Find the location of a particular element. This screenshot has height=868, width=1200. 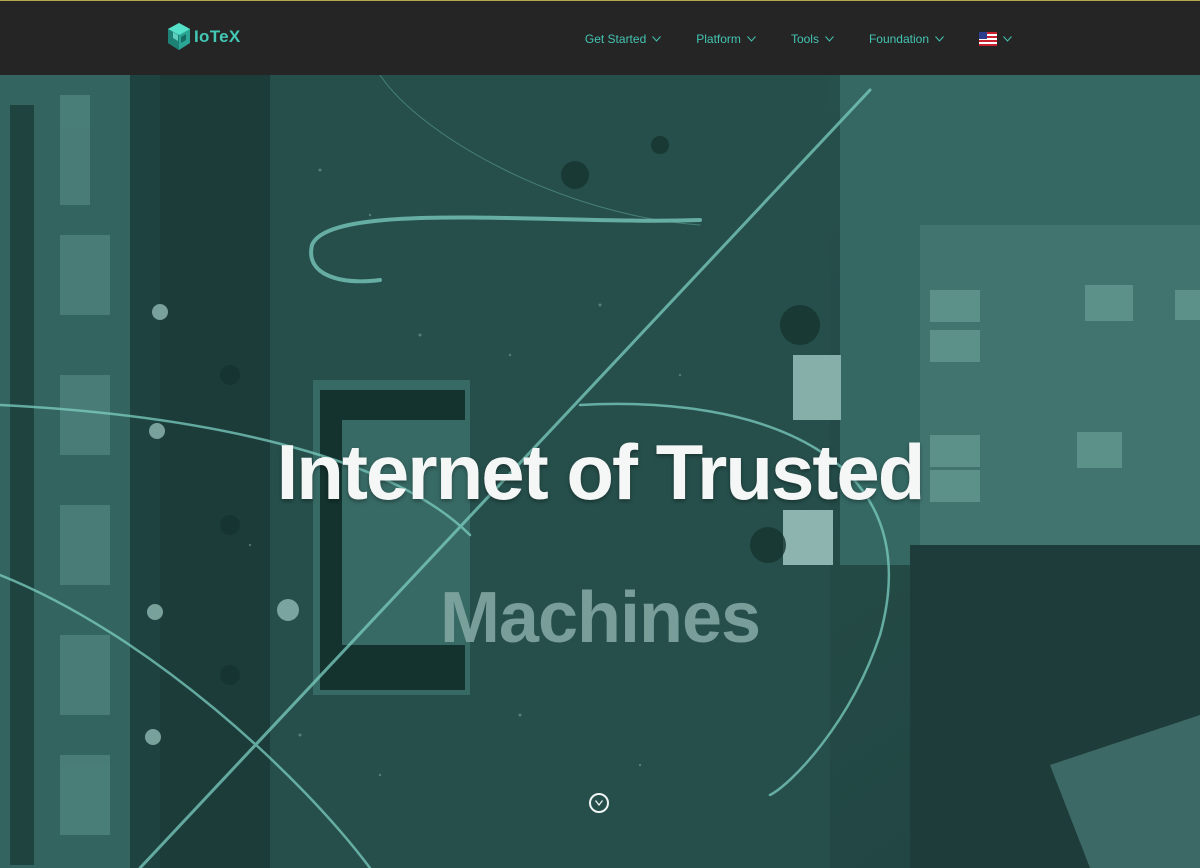

chevron-down-circle-icon is located at coordinates (599, 803).